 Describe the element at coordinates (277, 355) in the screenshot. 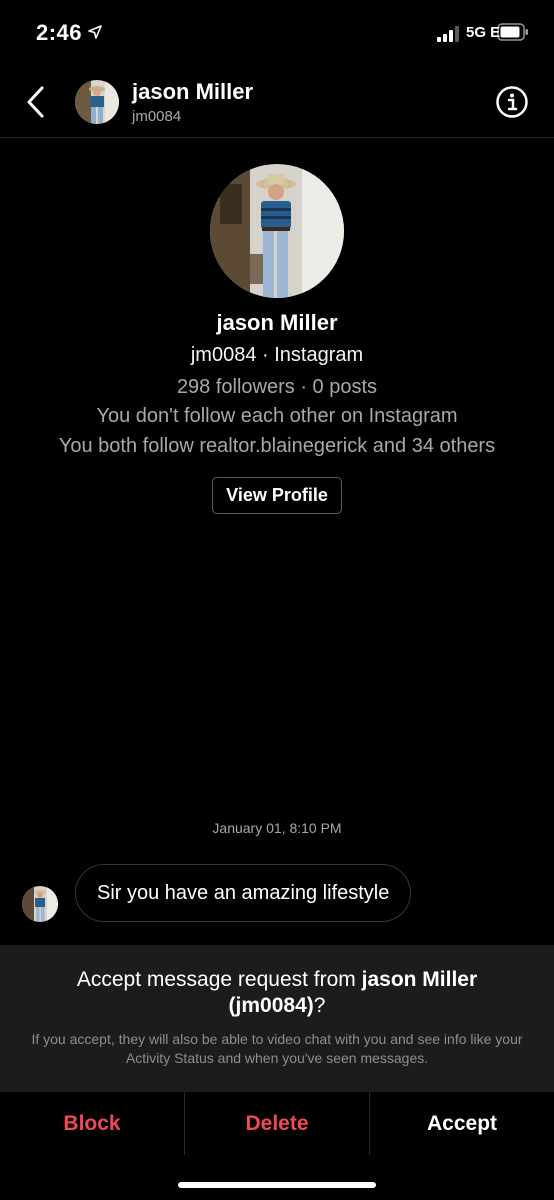

I see `profile-handle: jm0084 · Instagram` at that location.